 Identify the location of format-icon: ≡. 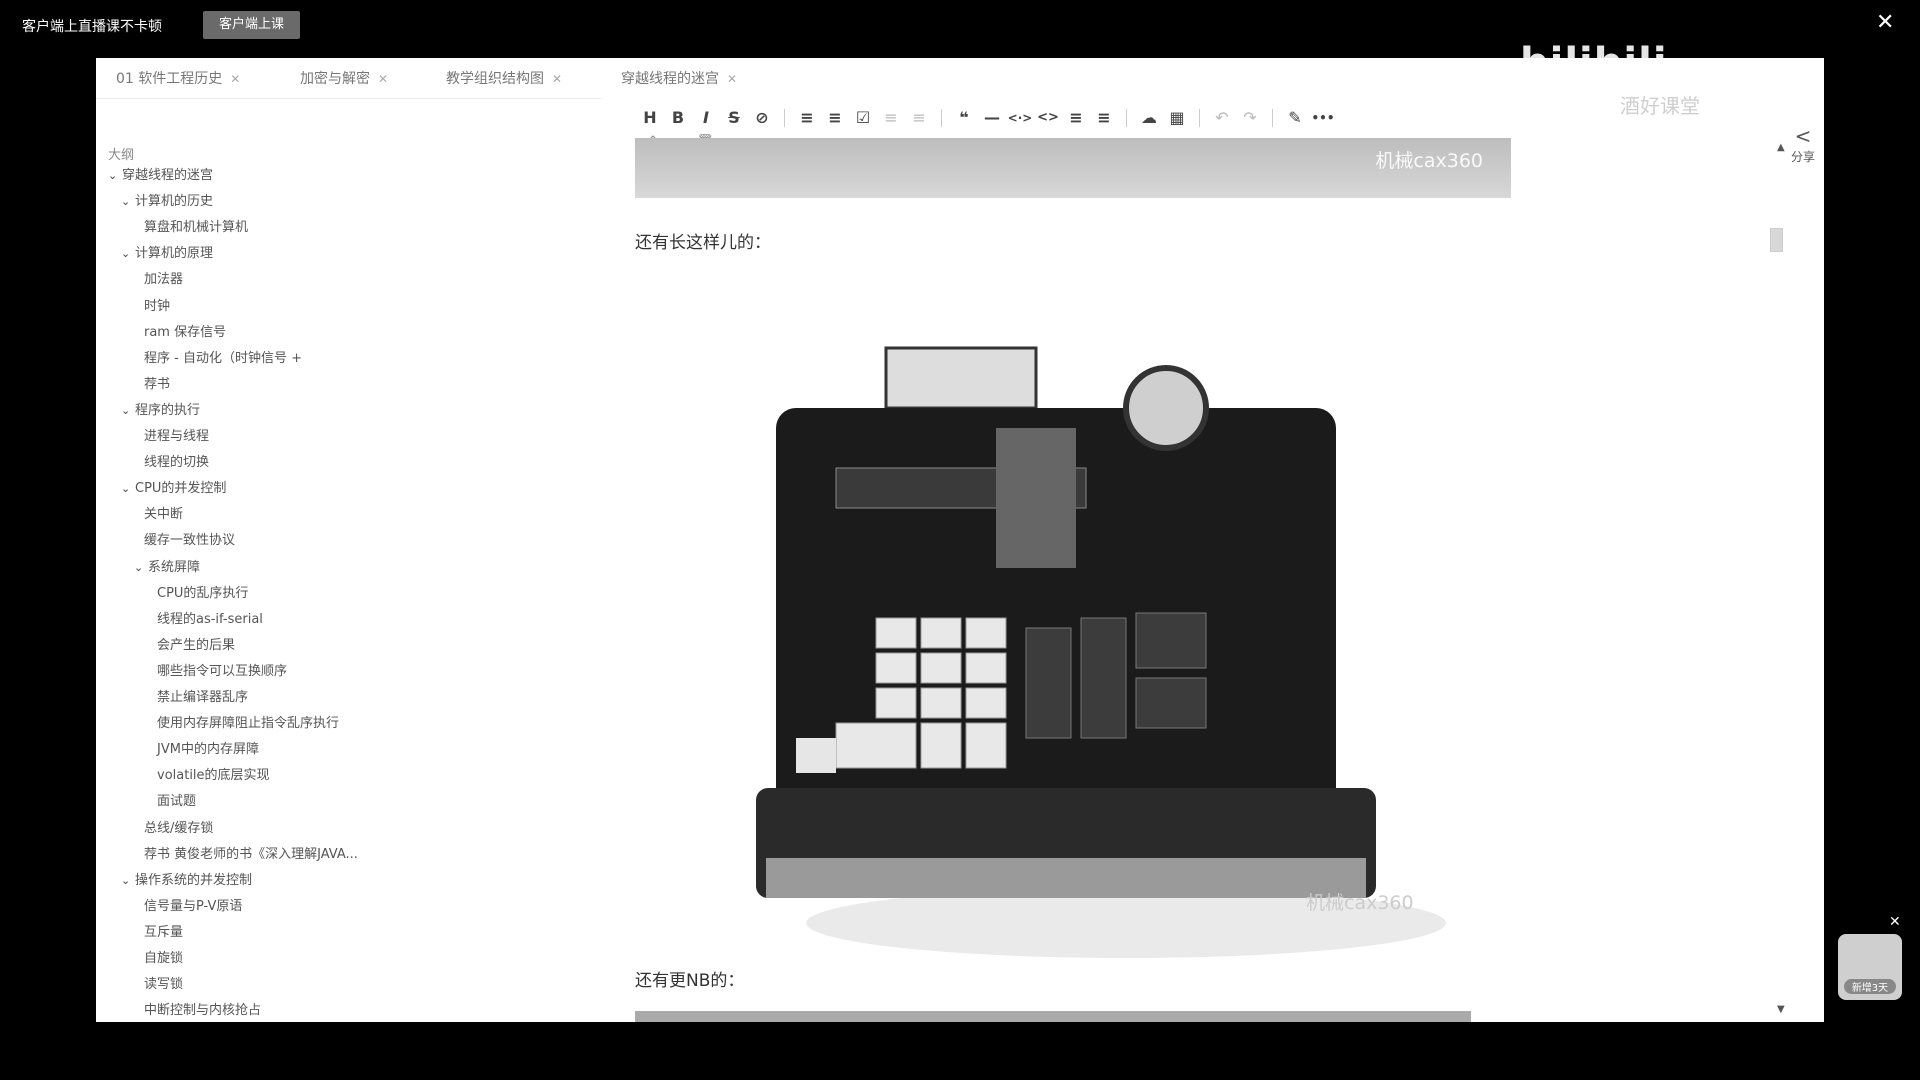
(1076, 118).